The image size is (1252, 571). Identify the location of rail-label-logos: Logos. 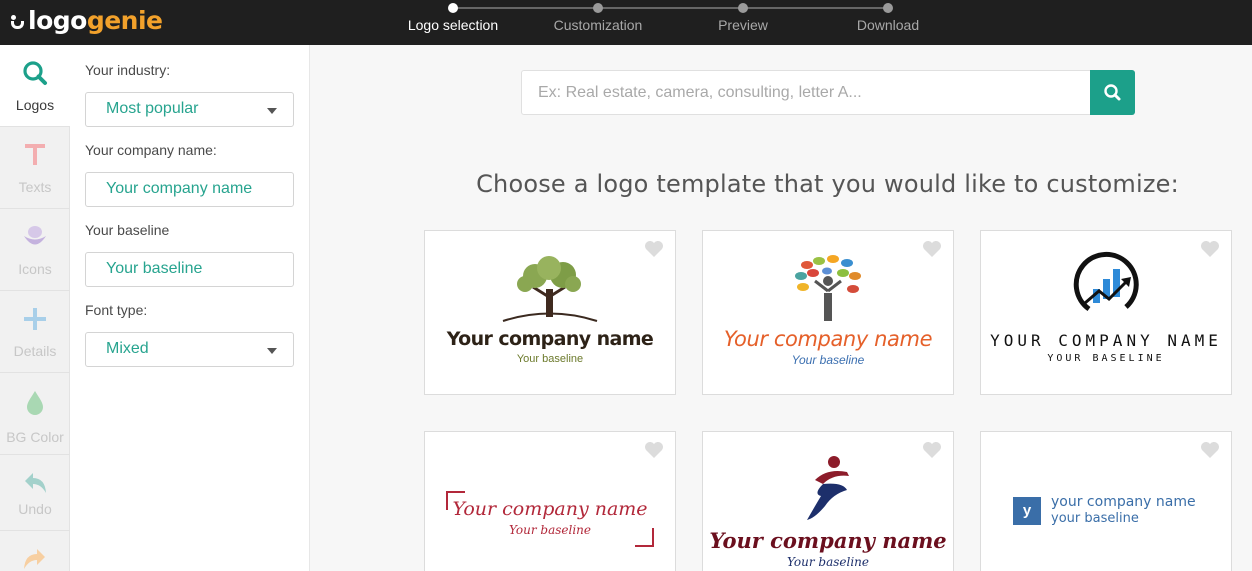
(35, 105).